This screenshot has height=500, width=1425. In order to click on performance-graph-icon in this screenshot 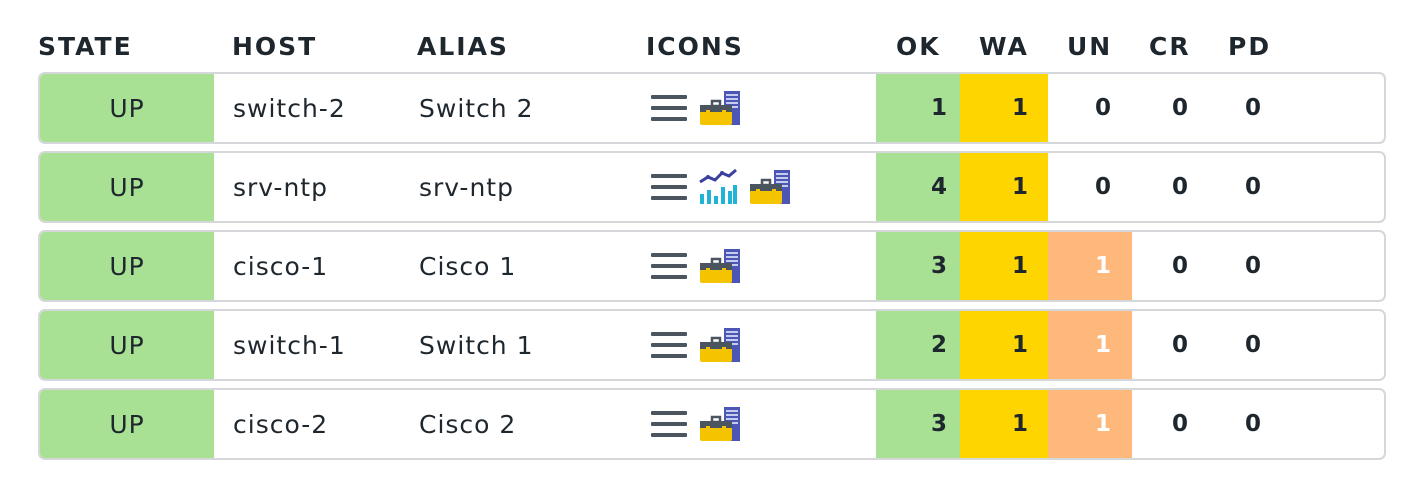, I will do `click(718, 187)`.